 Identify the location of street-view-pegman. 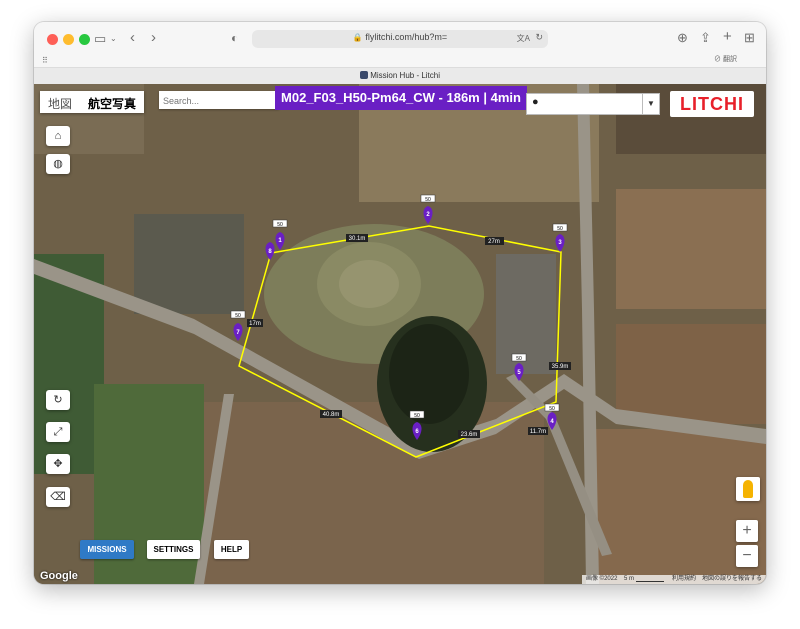
(748, 489).